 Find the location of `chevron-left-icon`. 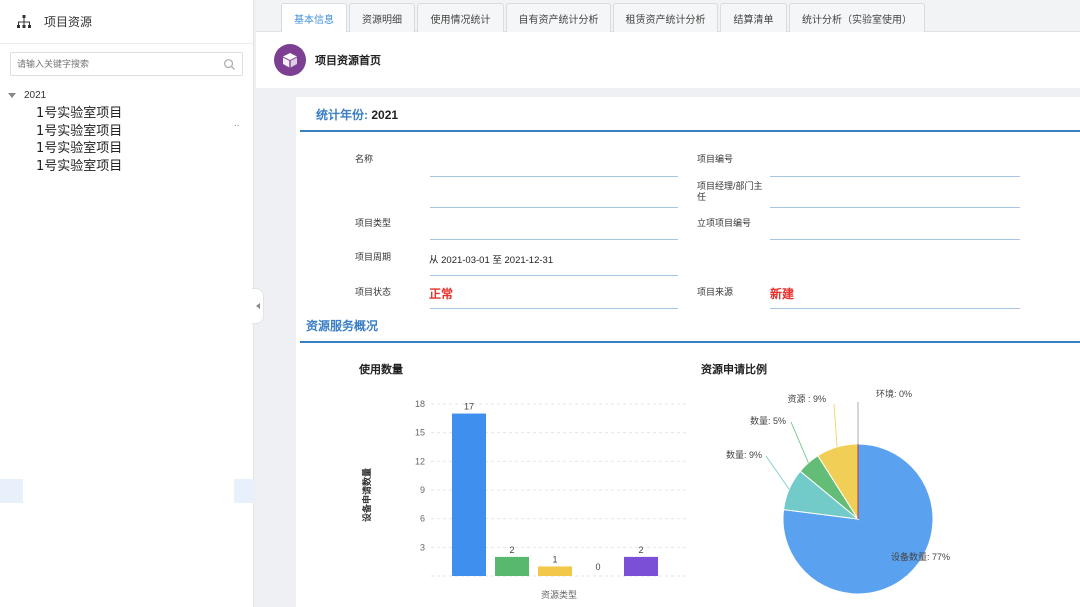

chevron-left-icon is located at coordinates (257, 306).